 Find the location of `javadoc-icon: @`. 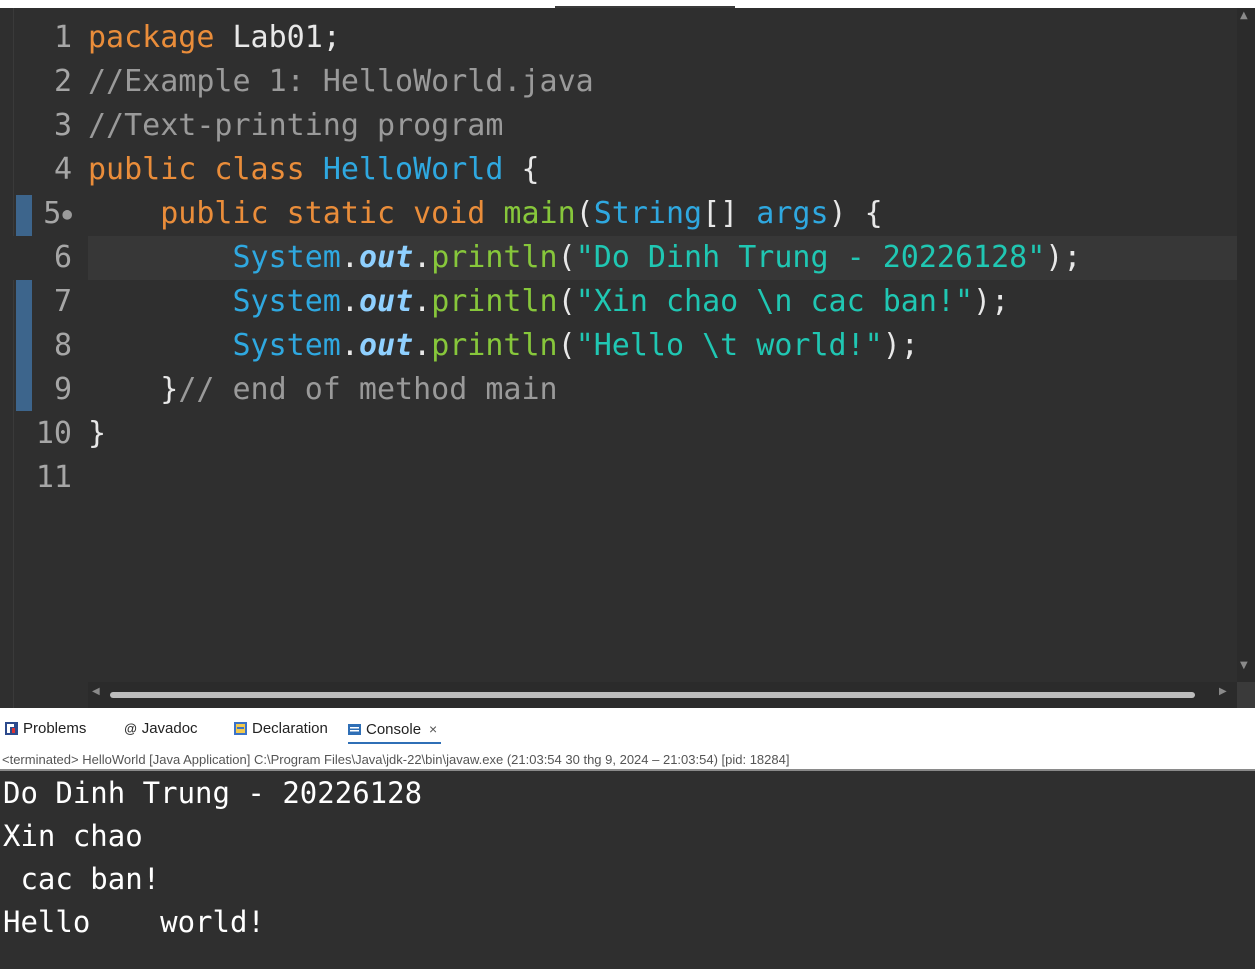

javadoc-icon: @ is located at coordinates (130, 728).